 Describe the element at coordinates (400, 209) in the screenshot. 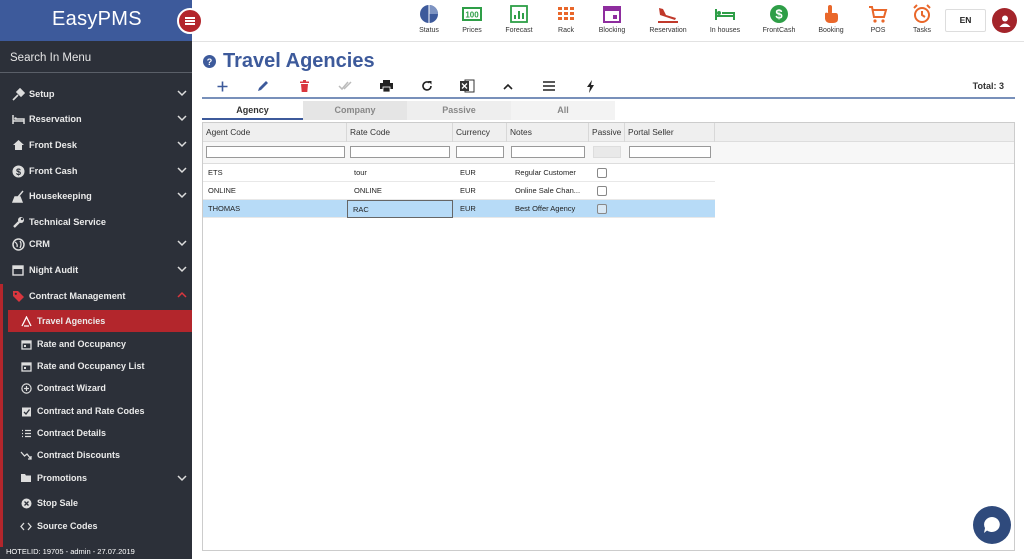

I see `cell-rate-code-editing: RAC` at that location.